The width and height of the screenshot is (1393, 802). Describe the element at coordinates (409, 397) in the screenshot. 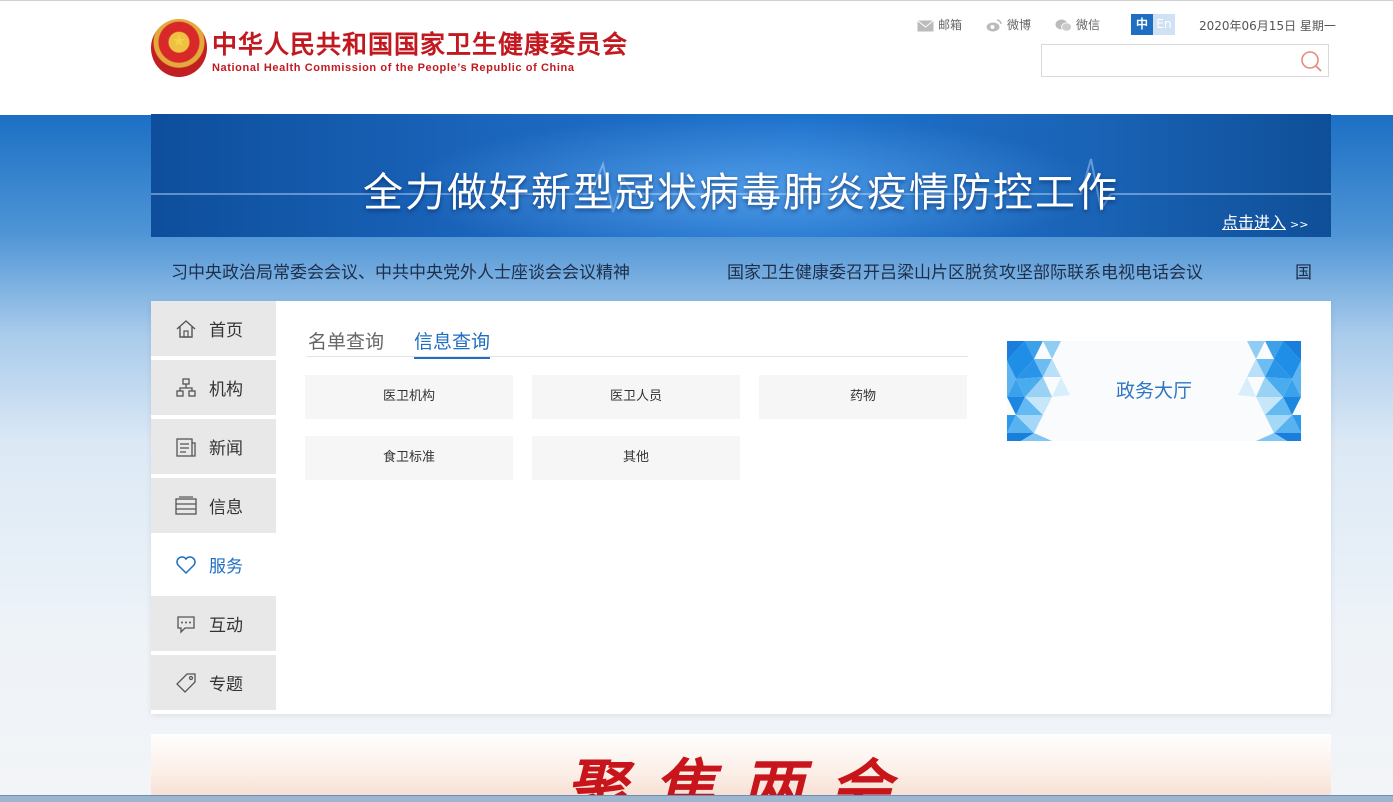

I see `service-medical-institutions: 医卫机构` at that location.